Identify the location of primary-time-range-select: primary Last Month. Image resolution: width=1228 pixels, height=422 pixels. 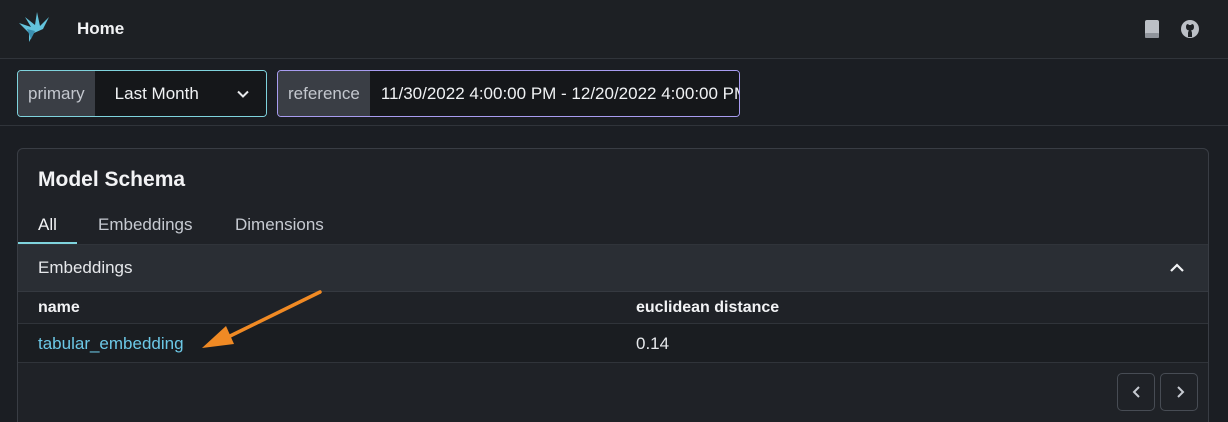
(142, 93).